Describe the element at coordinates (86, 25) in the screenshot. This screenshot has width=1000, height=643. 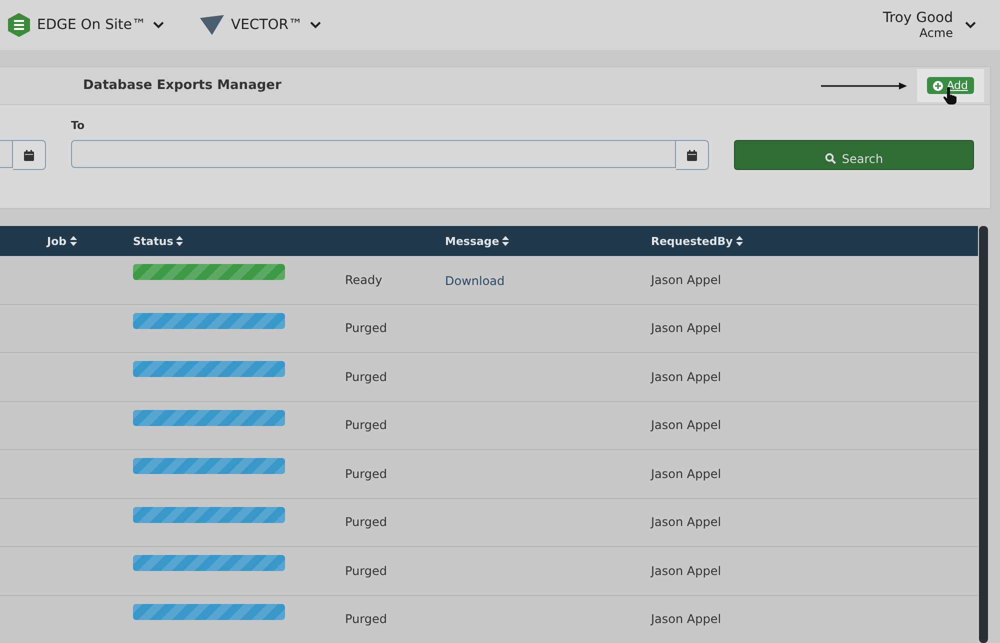
I see `app-switcher: EDGE On Site™` at that location.